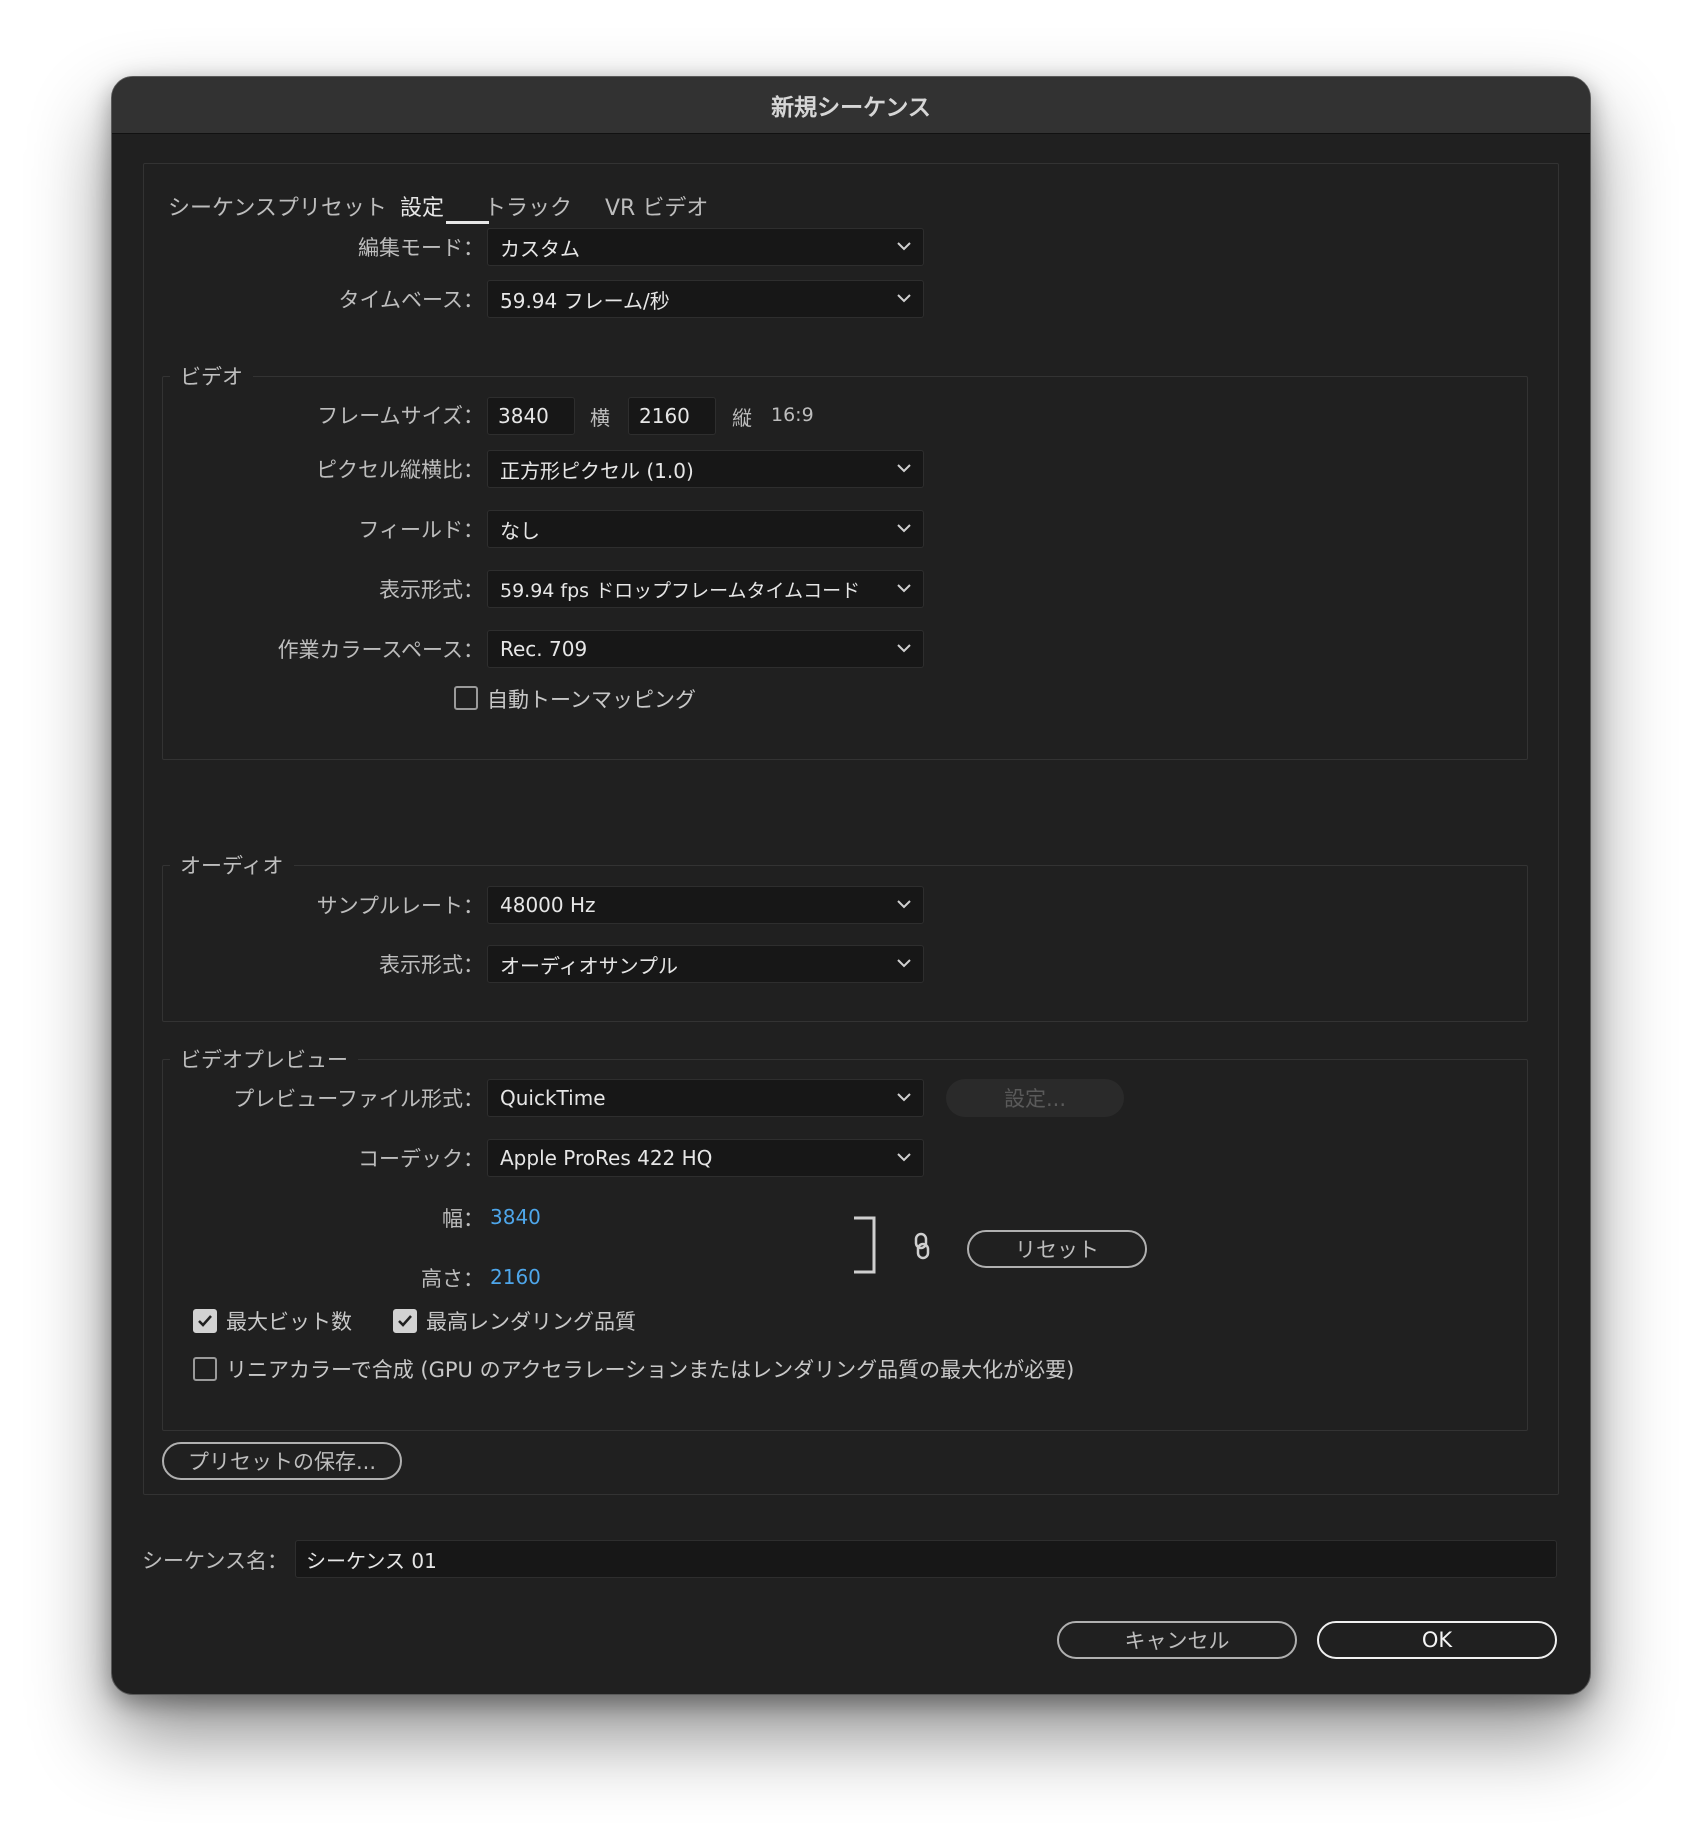 The height and width of the screenshot is (1840, 1700). Describe the element at coordinates (358, 1099) in the screenshot. I see `preview-file-format-label: プレビューファイル形式：` at that location.